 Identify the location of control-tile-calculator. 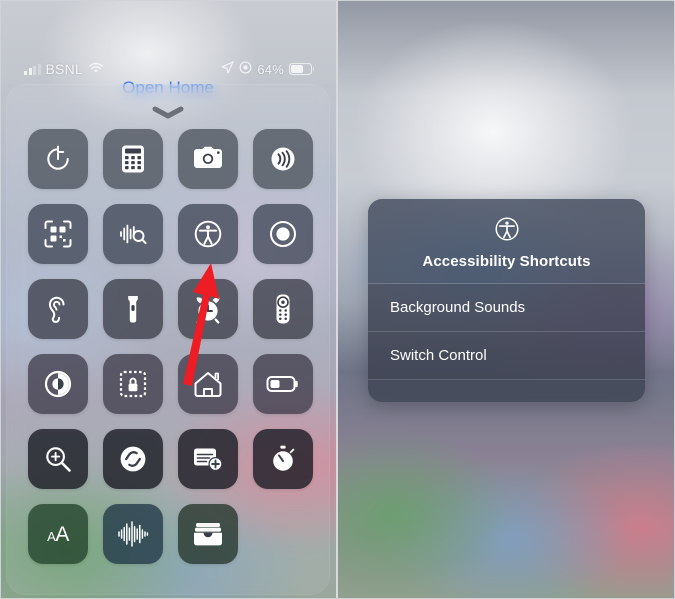
(133, 159).